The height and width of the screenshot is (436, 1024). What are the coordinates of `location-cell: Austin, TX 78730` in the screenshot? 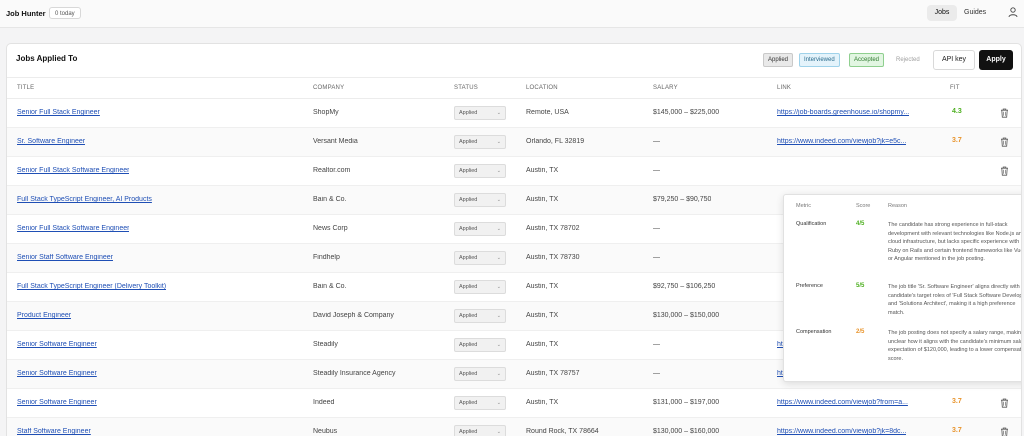 It's located at (553, 257).